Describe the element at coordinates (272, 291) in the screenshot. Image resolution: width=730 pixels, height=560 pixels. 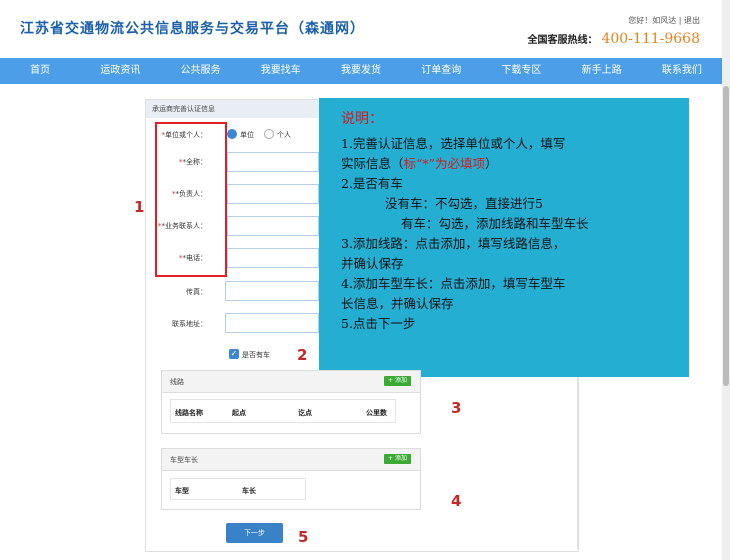
I see `fax-input` at that location.